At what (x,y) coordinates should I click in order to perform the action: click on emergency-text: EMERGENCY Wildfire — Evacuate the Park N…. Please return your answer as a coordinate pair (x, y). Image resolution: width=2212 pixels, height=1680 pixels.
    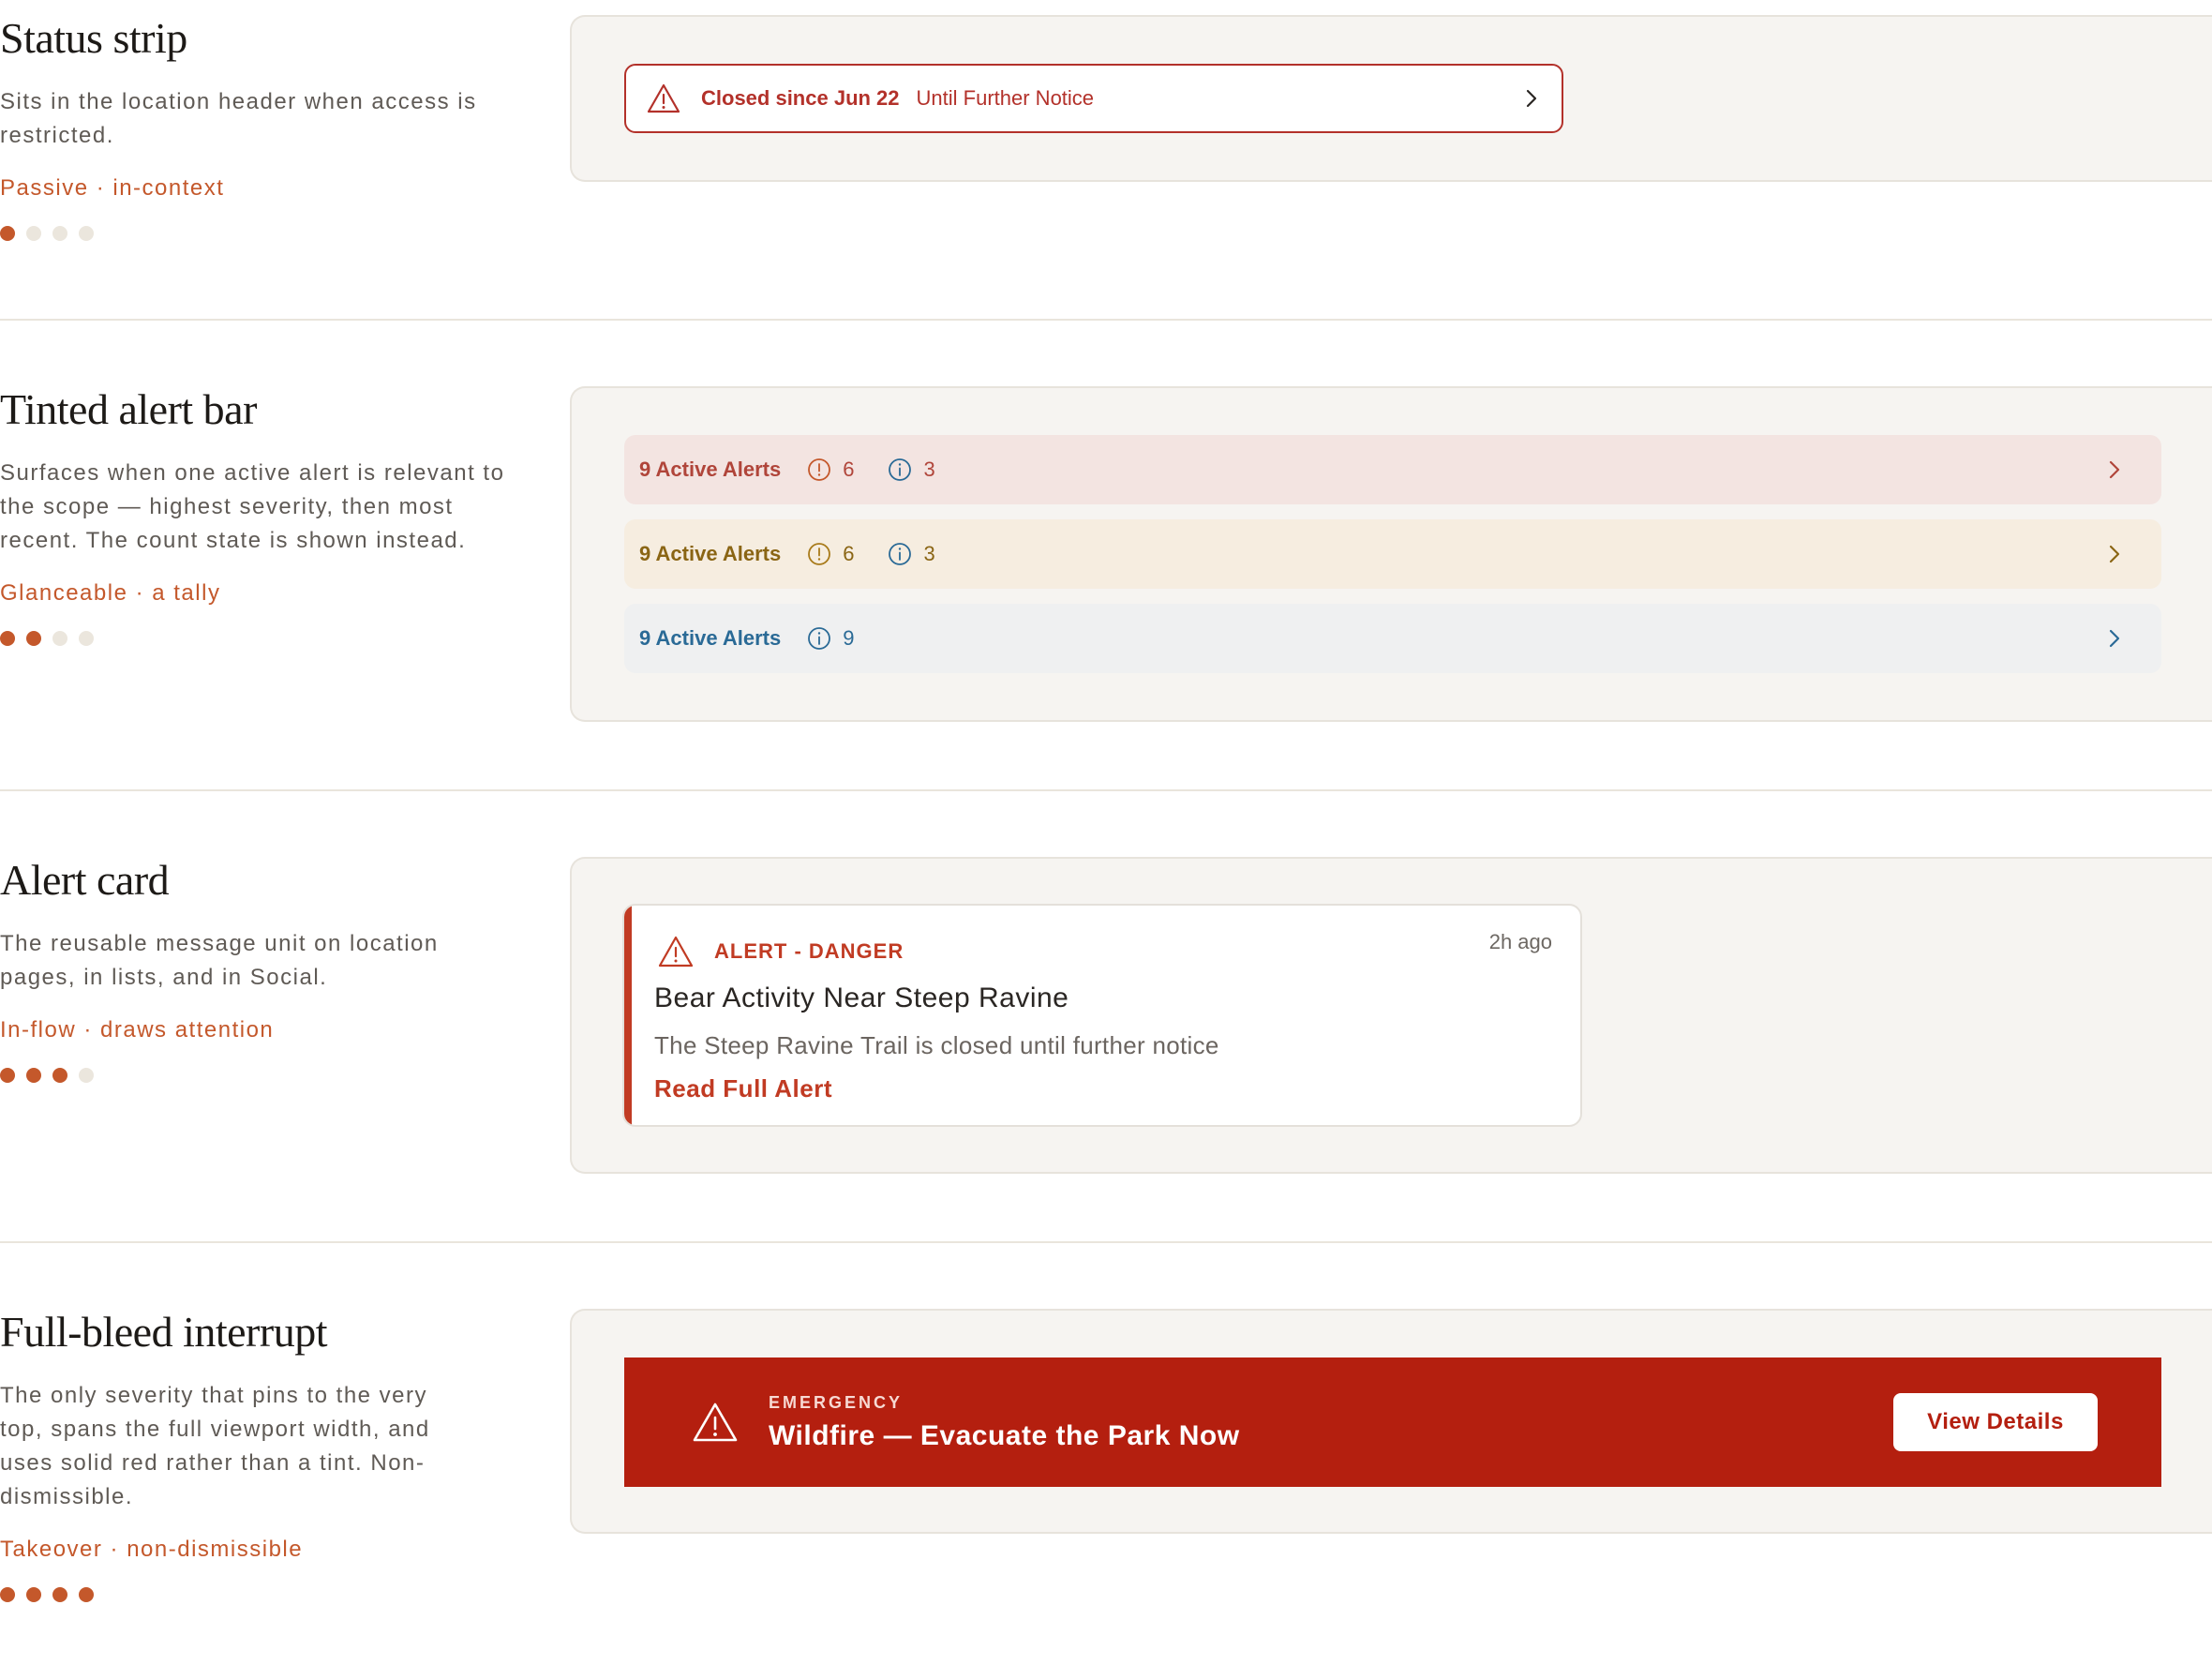
    Looking at the image, I should click on (1005, 1422).